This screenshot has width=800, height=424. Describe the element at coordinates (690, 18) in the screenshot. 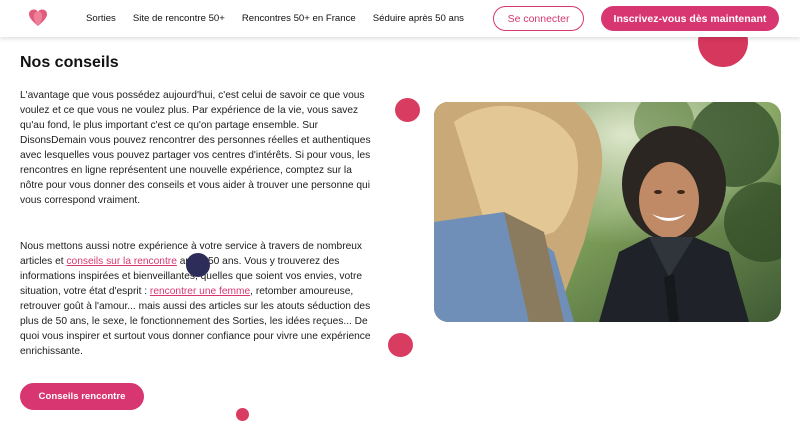

I see `signup-button: Inscrivez-vous dès maintenant` at that location.